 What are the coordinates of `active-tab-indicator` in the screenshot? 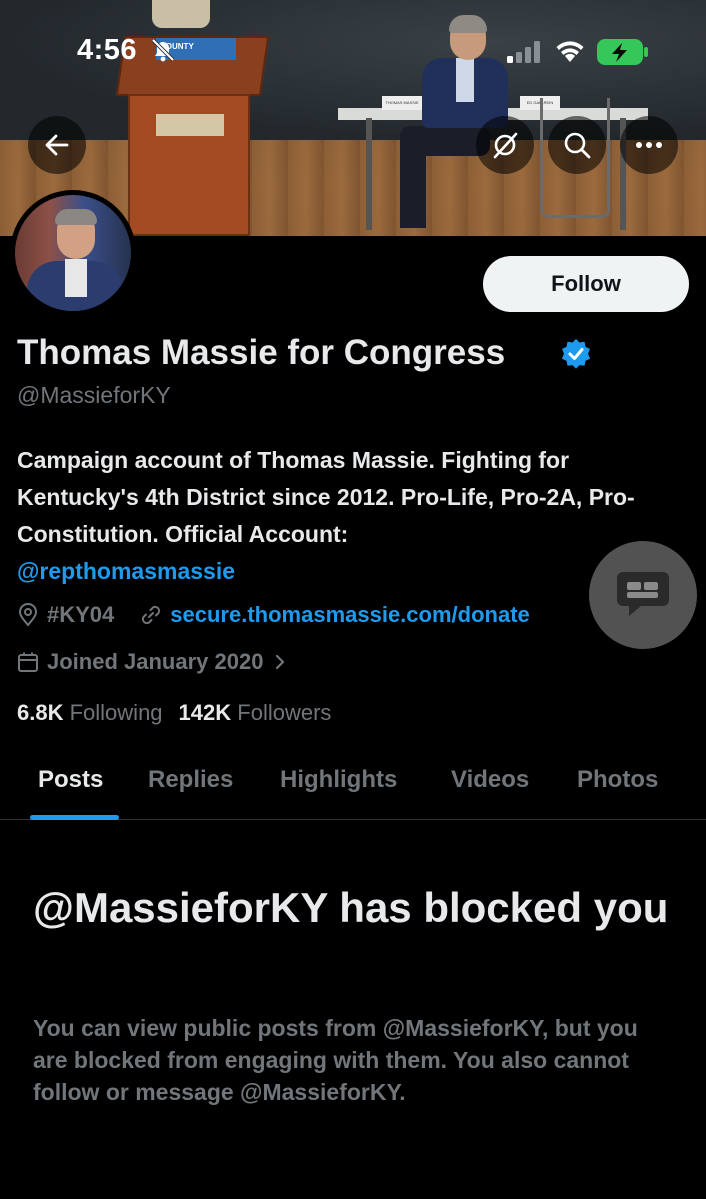 It's located at (74, 817).